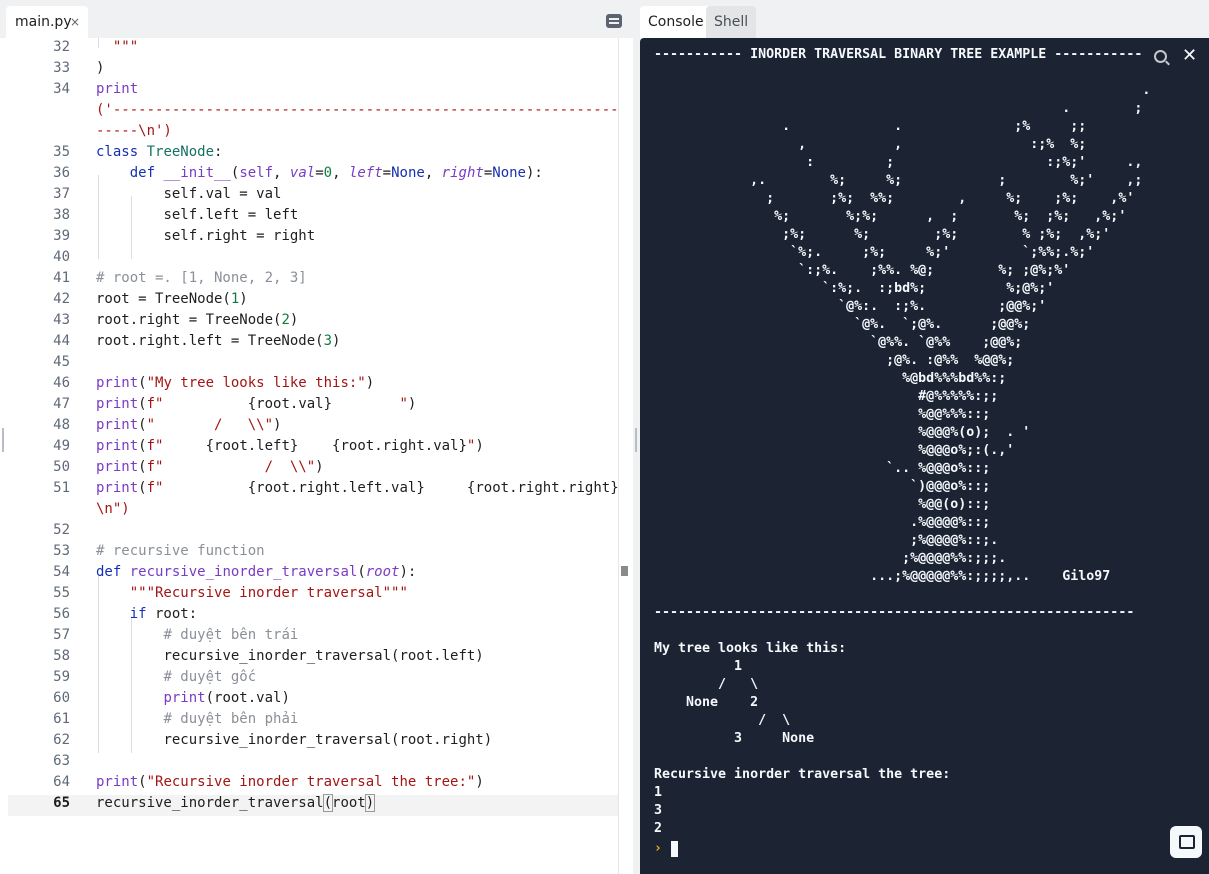 The image size is (1209, 874). I want to click on code-line-46: print("My tree looks like this:"), so click(235, 383).